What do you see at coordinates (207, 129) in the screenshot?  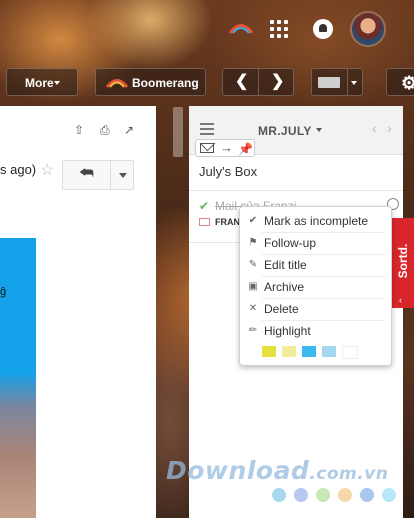 I see `hamburger-menu-icon` at bounding box center [207, 129].